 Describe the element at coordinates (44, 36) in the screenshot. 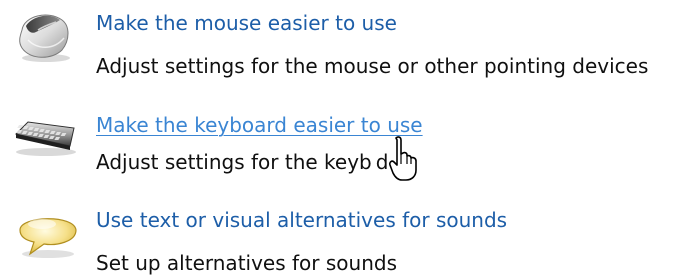

I see `mouse-icon` at that location.